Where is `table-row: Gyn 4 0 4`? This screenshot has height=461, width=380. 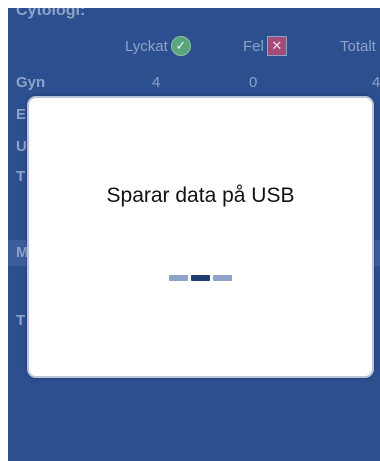
table-row: Gyn 4 0 4 is located at coordinates (194, 83).